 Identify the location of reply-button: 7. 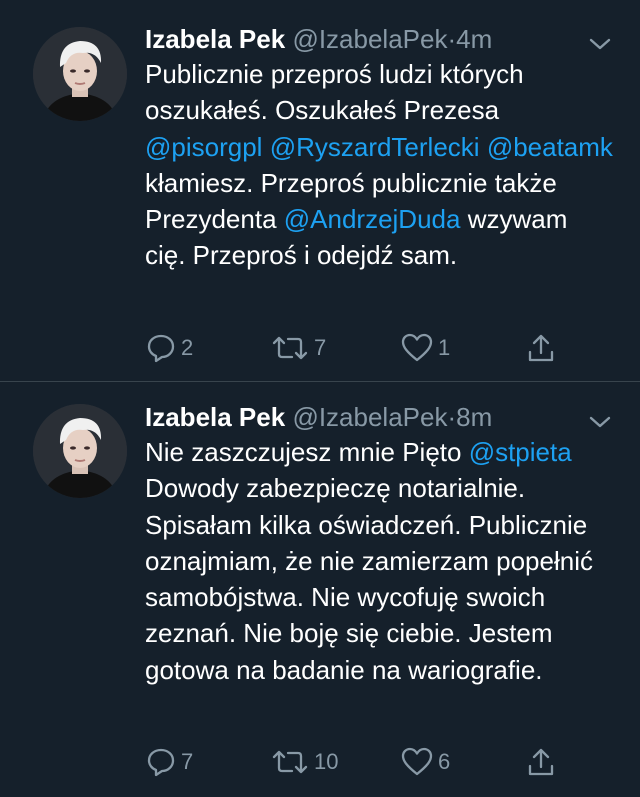
(169, 762).